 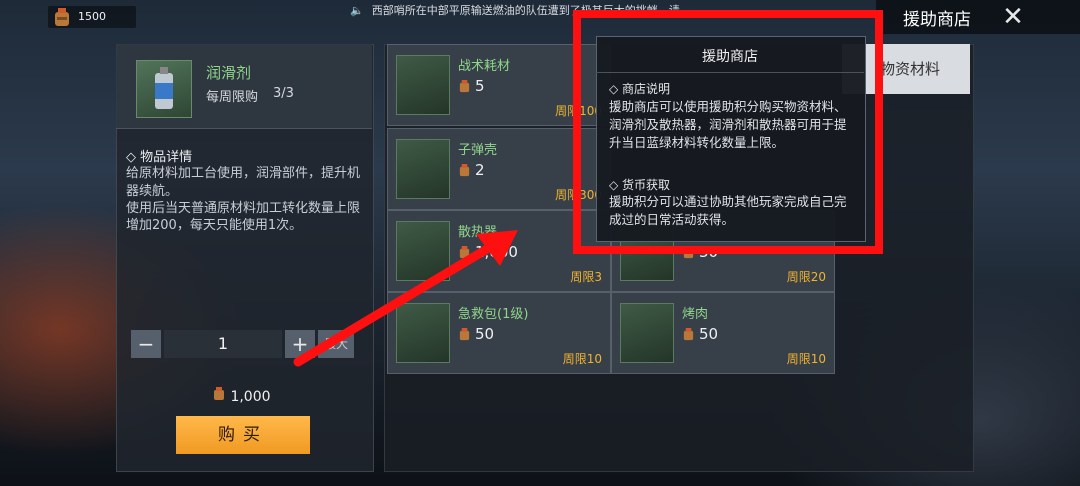 I want to click on annotation-arrow, so click(x=405, y=298).